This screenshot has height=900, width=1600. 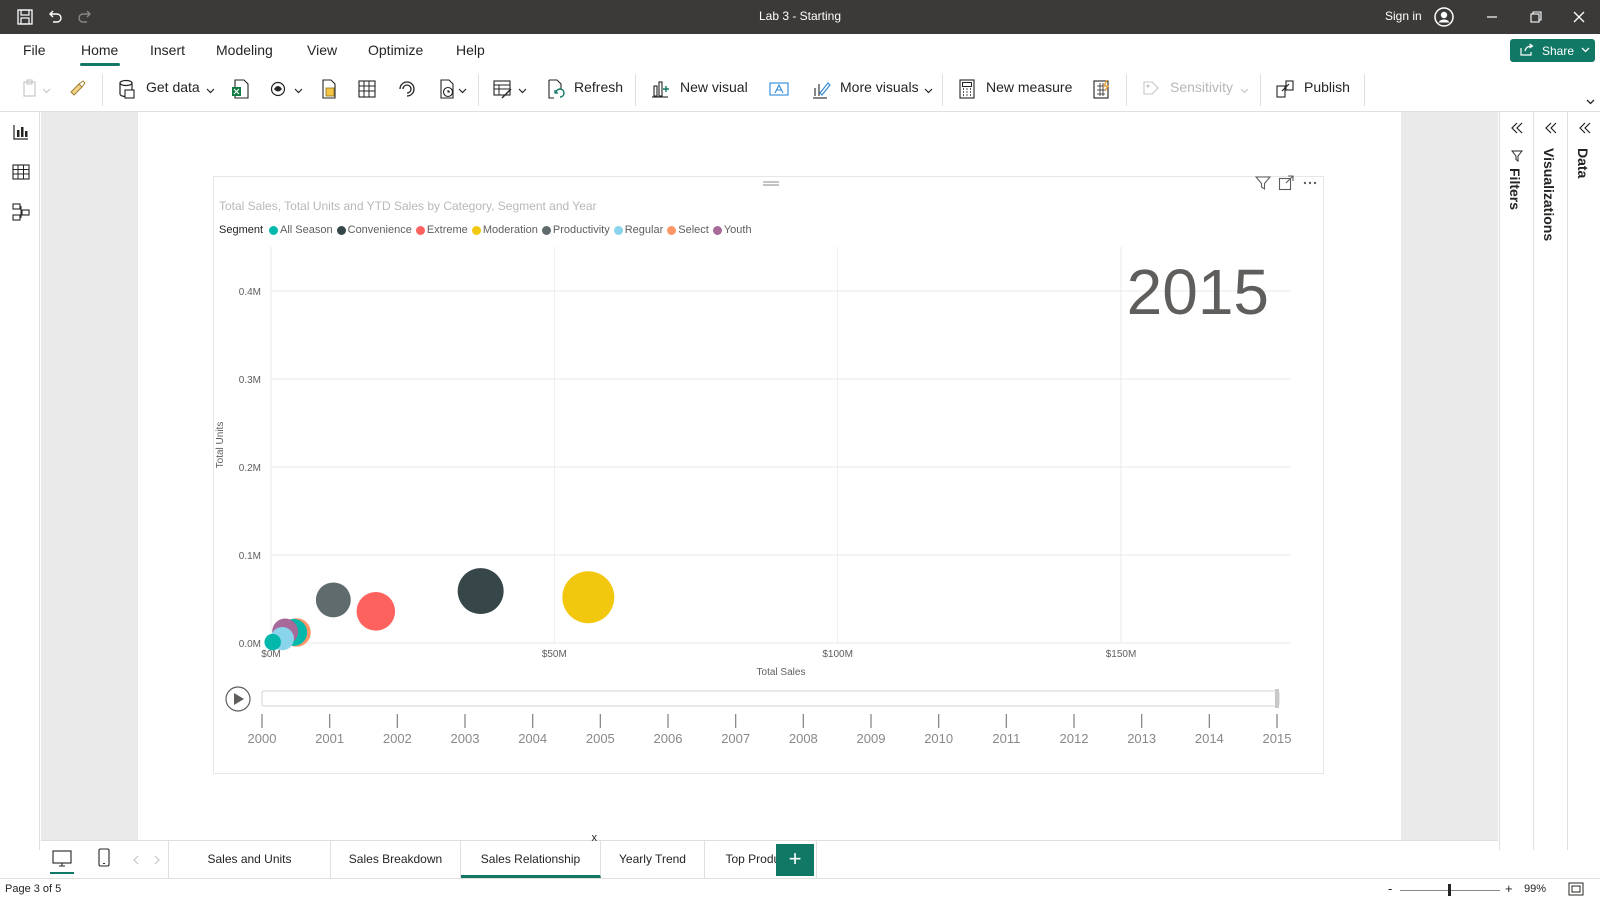 I want to click on x-axis-title: Total Sales, so click(x=781, y=672).